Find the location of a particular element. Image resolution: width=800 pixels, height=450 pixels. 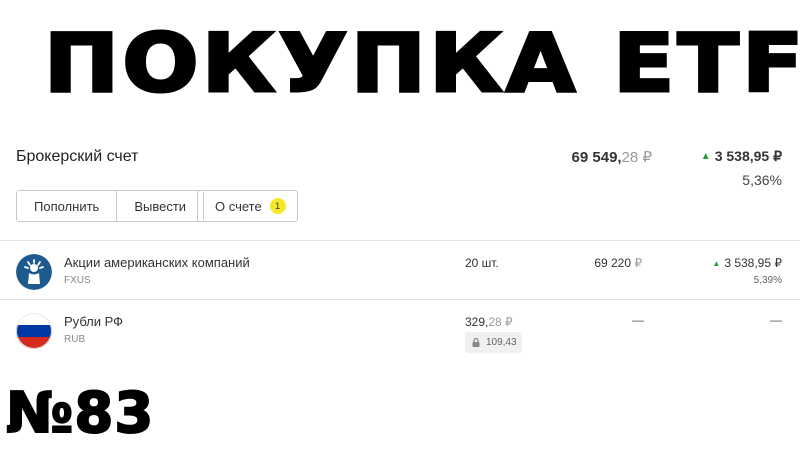

holding-change: ▲ 3 538,95 ₽ is located at coordinates (747, 263).